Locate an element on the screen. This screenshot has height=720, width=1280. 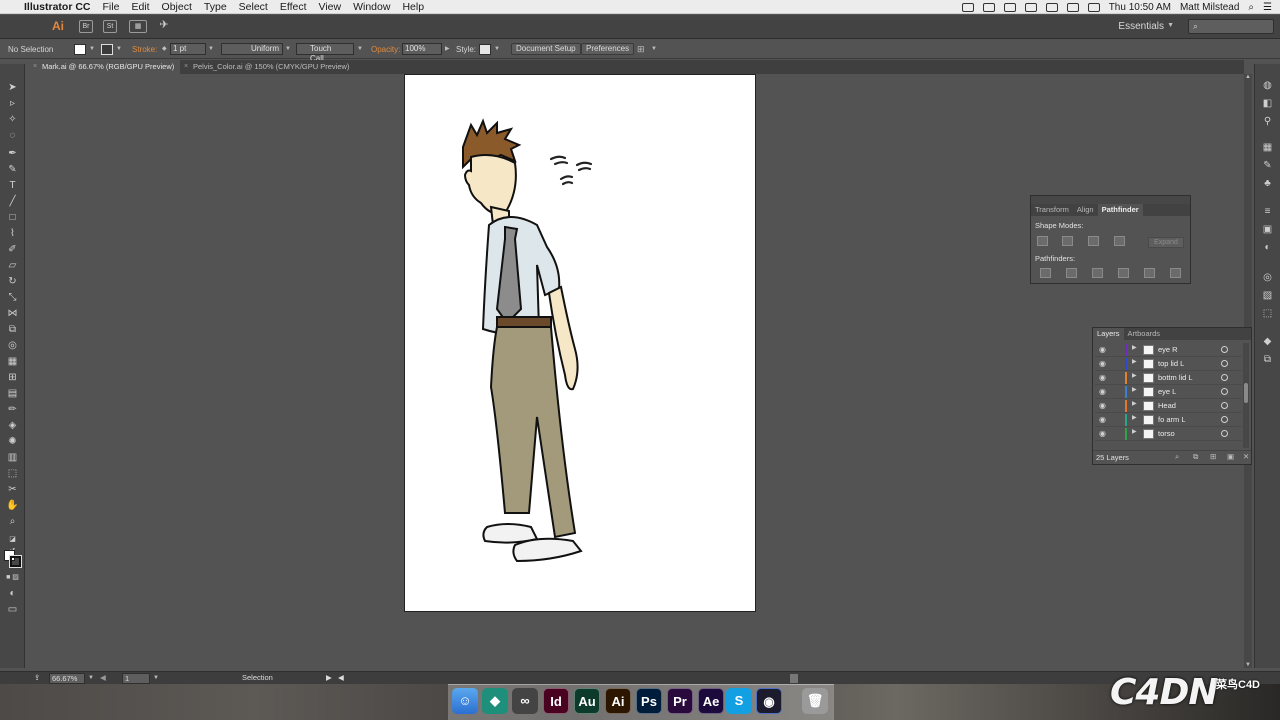
dock-app-ae-icon: Ae is located at coordinates (711, 701).